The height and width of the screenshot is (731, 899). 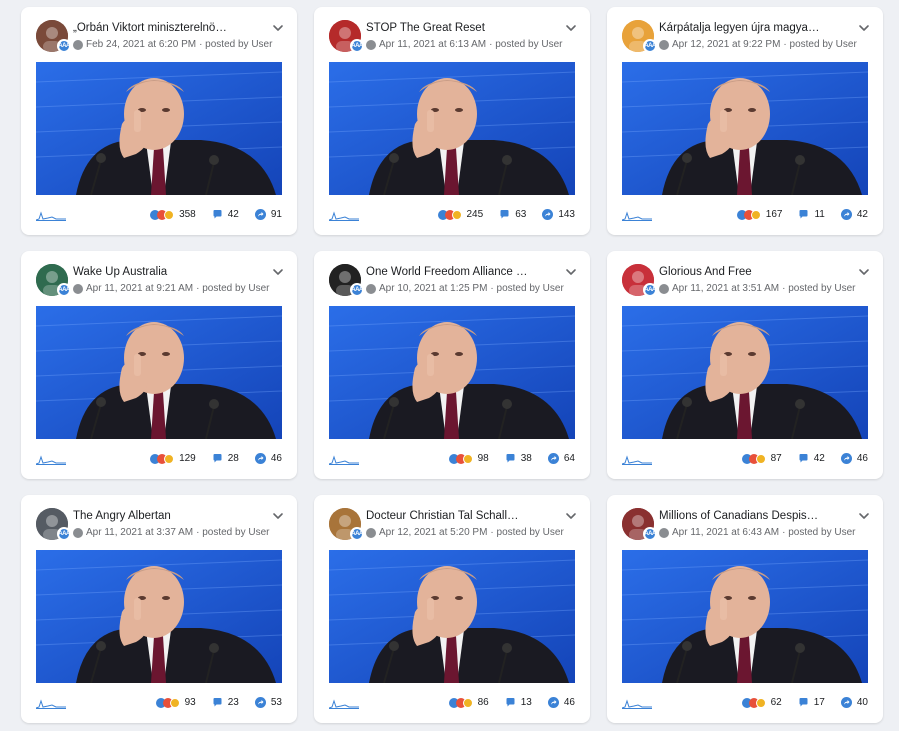 I want to click on post-stats: 167 11 42, so click(x=794, y=214).